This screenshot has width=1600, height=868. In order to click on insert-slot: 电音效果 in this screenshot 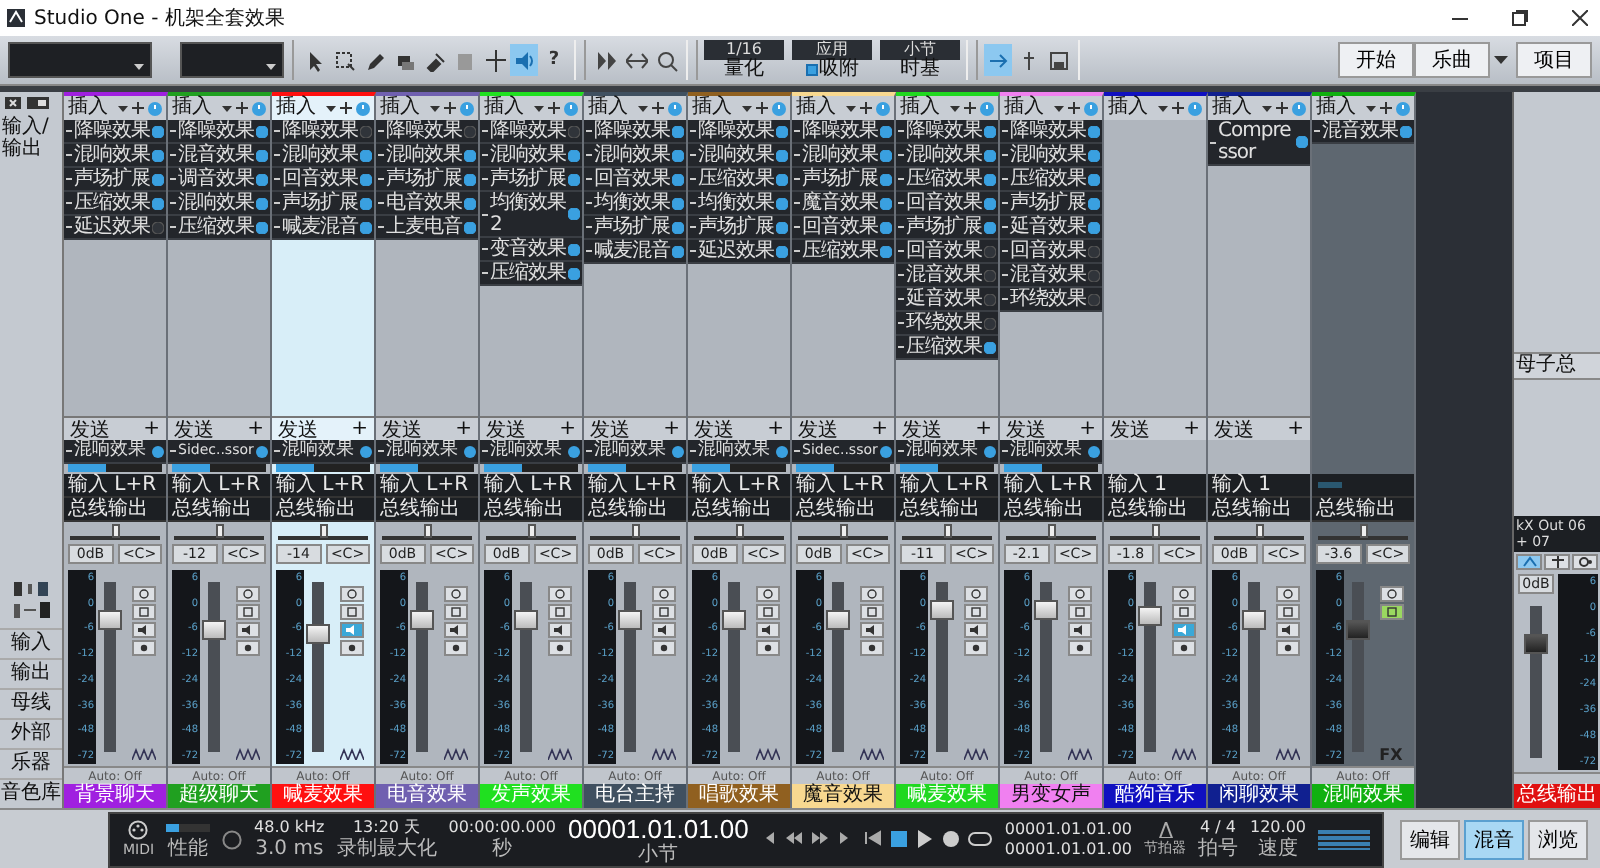, I will do `click(427, 204)`.